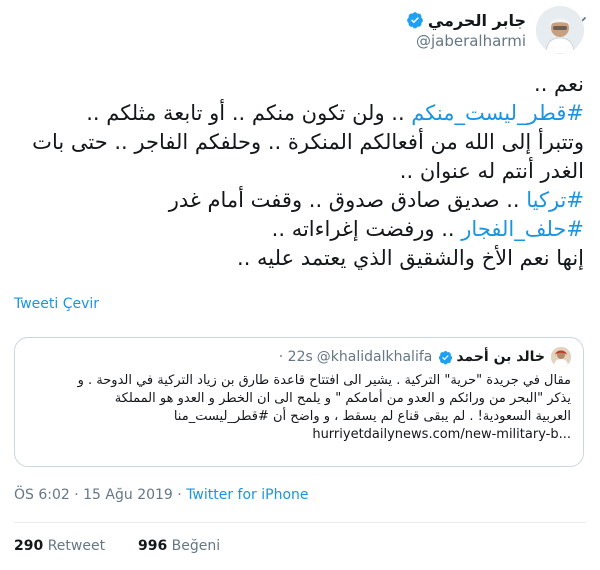 The height and width of the screenshot is (570, 600). Describe the element at coordinates (296, 357) in the screenshot. I see `quoted-timestamp: · 22s` at that location.